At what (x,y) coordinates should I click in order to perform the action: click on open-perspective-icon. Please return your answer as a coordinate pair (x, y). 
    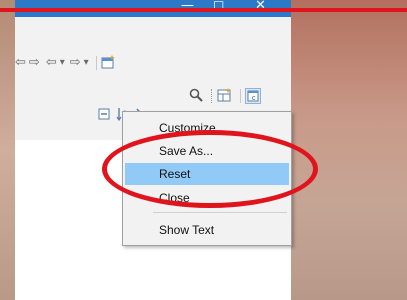
    Looking at the image, I should click on (224, 96).